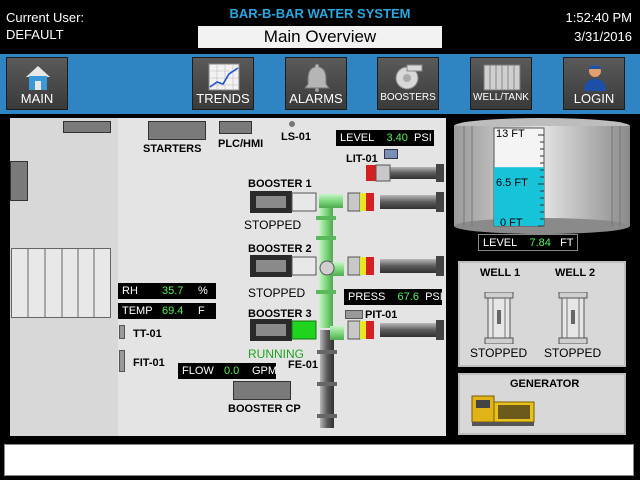 The image size is (640, 480). Describe the element at coordinates (285, 266) in the screenshot. I see `booster-2-motor` at that location.